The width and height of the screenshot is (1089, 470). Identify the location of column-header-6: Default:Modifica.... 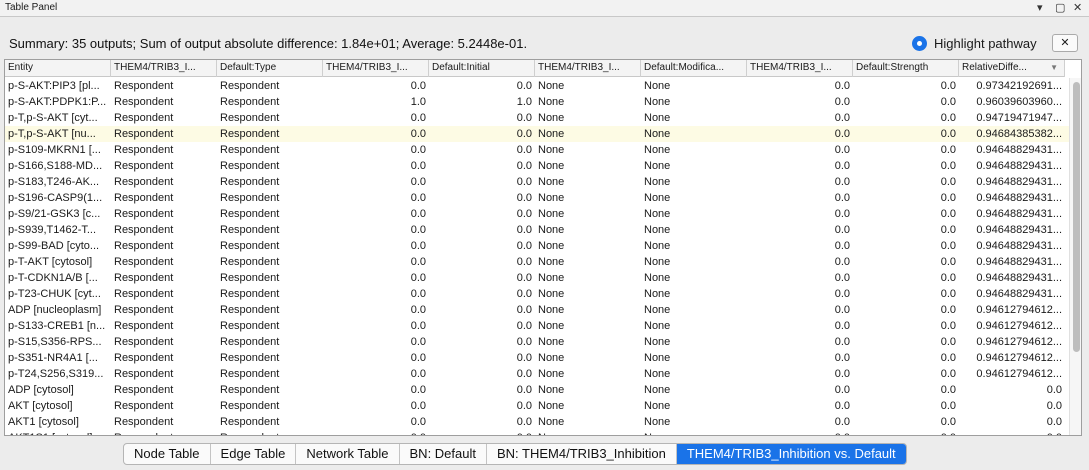
(694, 68).